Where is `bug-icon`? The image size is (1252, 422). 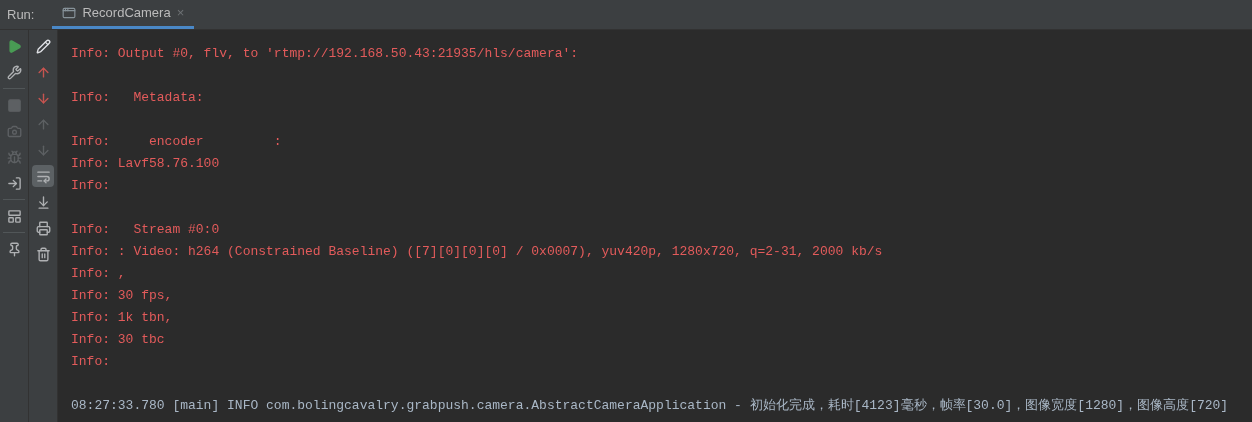
bug-icon is located at coordinates (14, 157).